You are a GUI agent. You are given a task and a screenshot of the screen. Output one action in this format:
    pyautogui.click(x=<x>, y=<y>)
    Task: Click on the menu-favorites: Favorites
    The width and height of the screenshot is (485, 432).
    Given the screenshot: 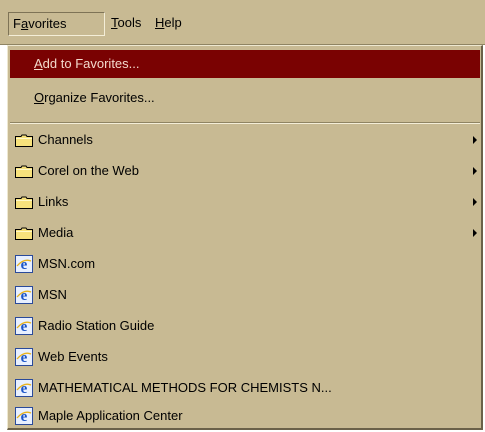 What is the action you would take?
    pyautogui.click(x=56, y=24)
    